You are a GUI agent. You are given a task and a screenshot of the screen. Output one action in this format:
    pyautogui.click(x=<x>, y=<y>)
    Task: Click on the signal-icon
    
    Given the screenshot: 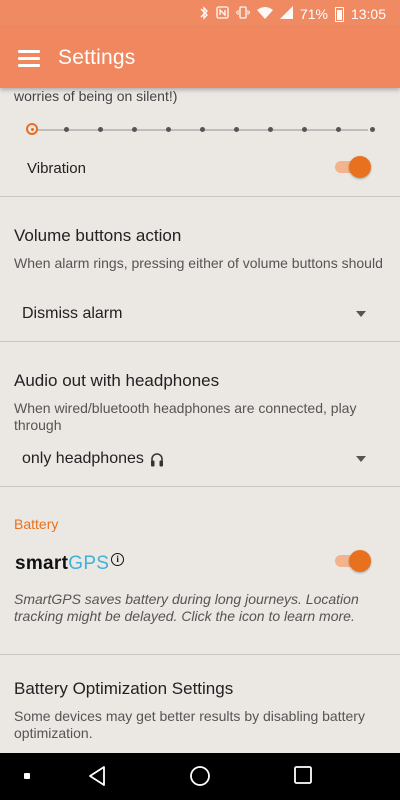 What is the action you would take?
    pyautogui.click(x=286, y=14)
    